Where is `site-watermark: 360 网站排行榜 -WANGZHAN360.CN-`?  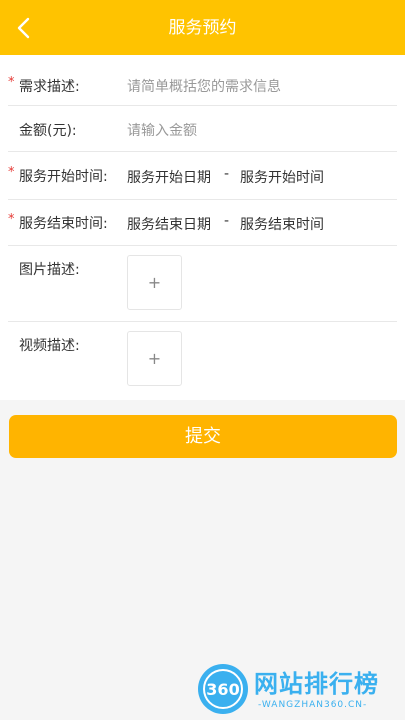
site-watermark: 360 网站排行榜 -WANGZHAN360.CN- is located at coordinates (297, 689).